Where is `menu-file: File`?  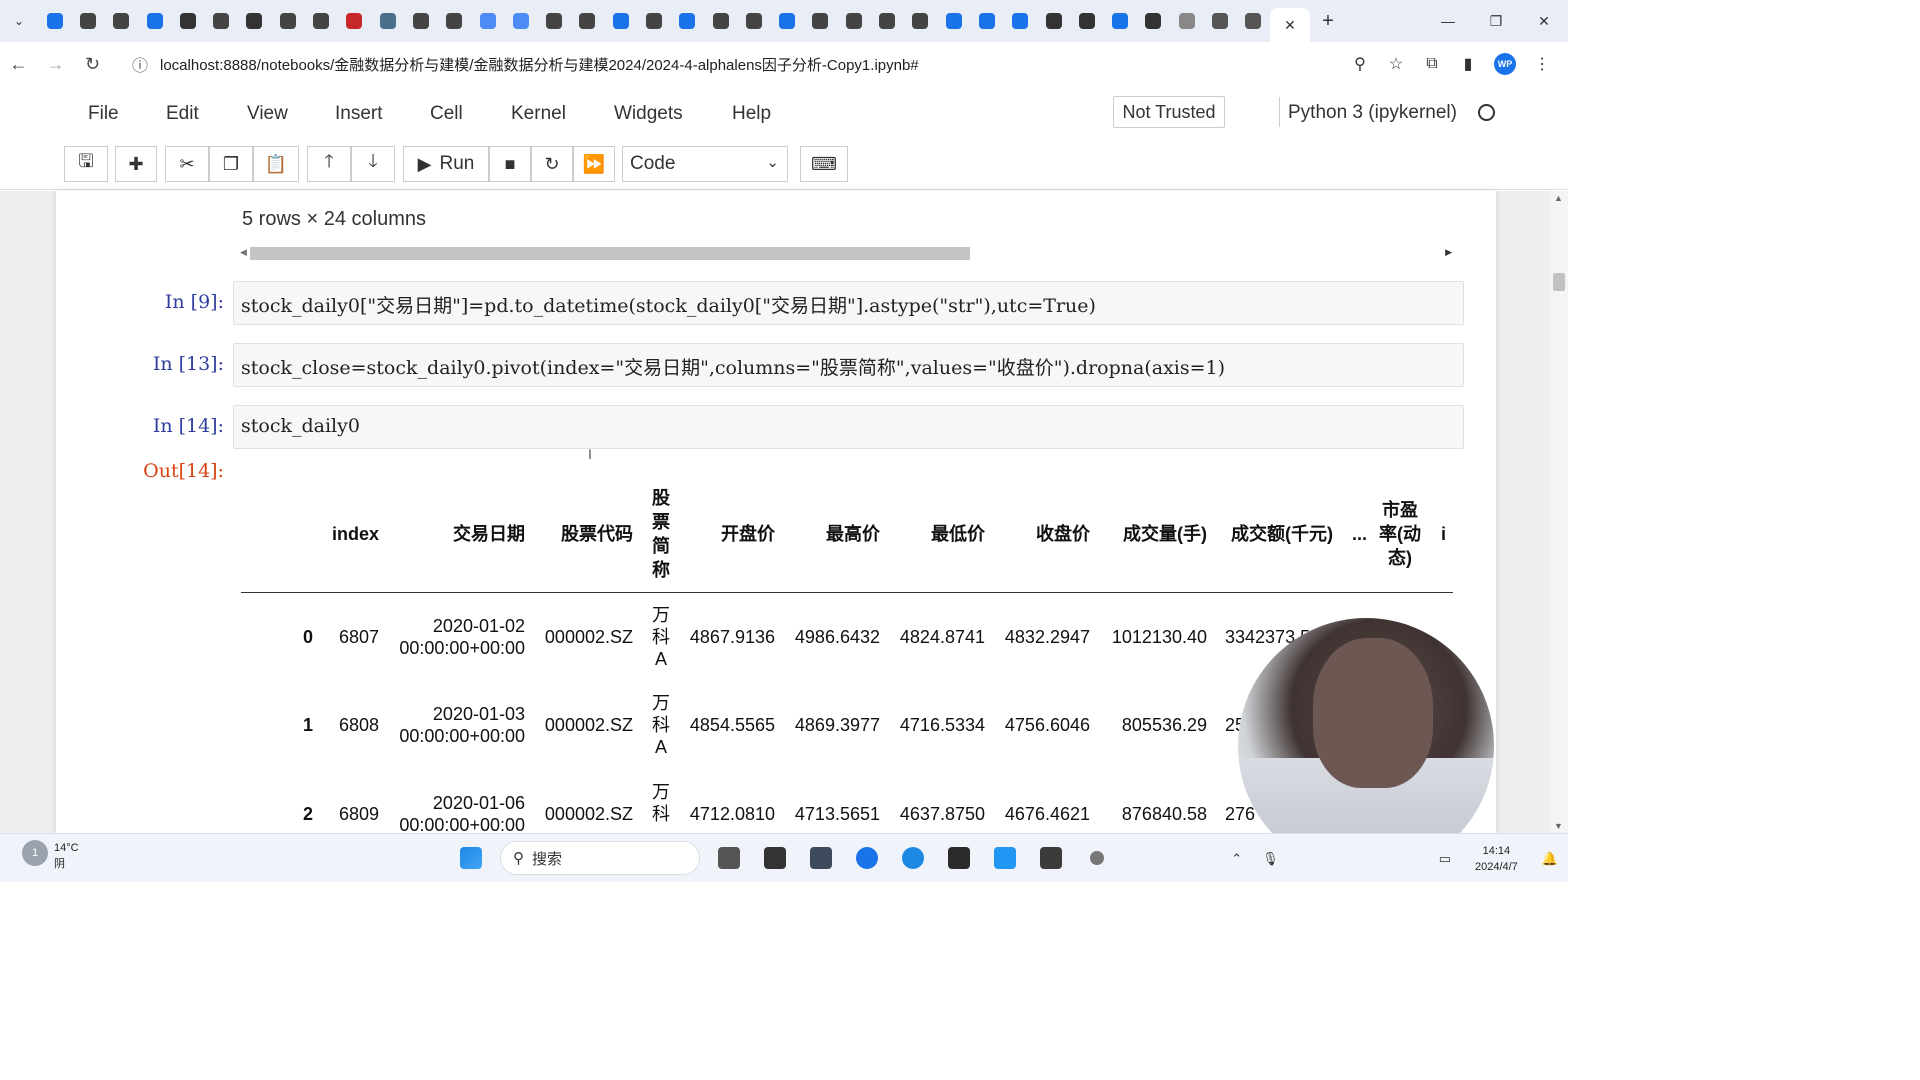
menu-file: File is located at coordinates (103, 114).